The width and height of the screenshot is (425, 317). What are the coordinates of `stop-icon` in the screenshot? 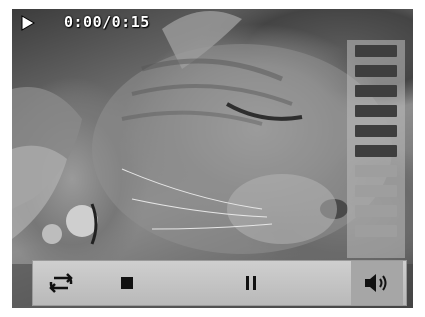 It's located at (127, 283).